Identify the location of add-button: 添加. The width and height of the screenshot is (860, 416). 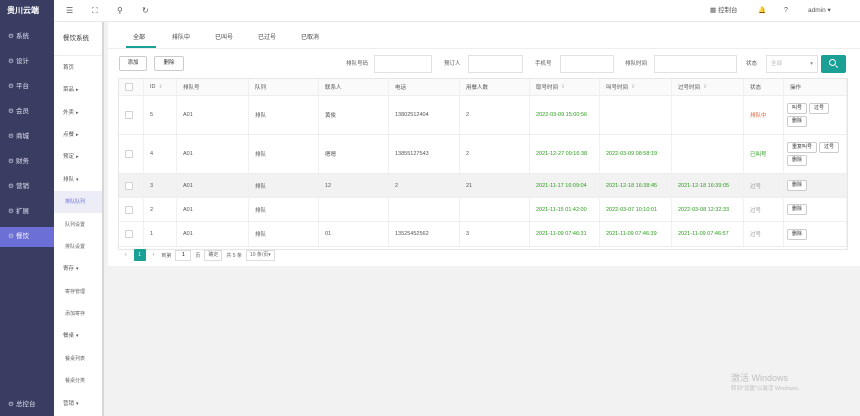
(133, 63).